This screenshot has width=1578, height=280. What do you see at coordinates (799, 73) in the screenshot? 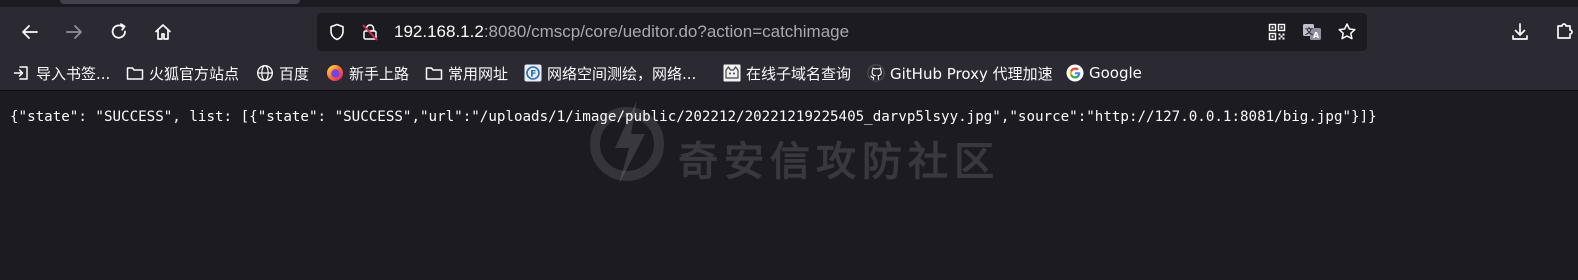
I see `bookmark-label: 在线子域名查询` at bounding box center [799, 73].